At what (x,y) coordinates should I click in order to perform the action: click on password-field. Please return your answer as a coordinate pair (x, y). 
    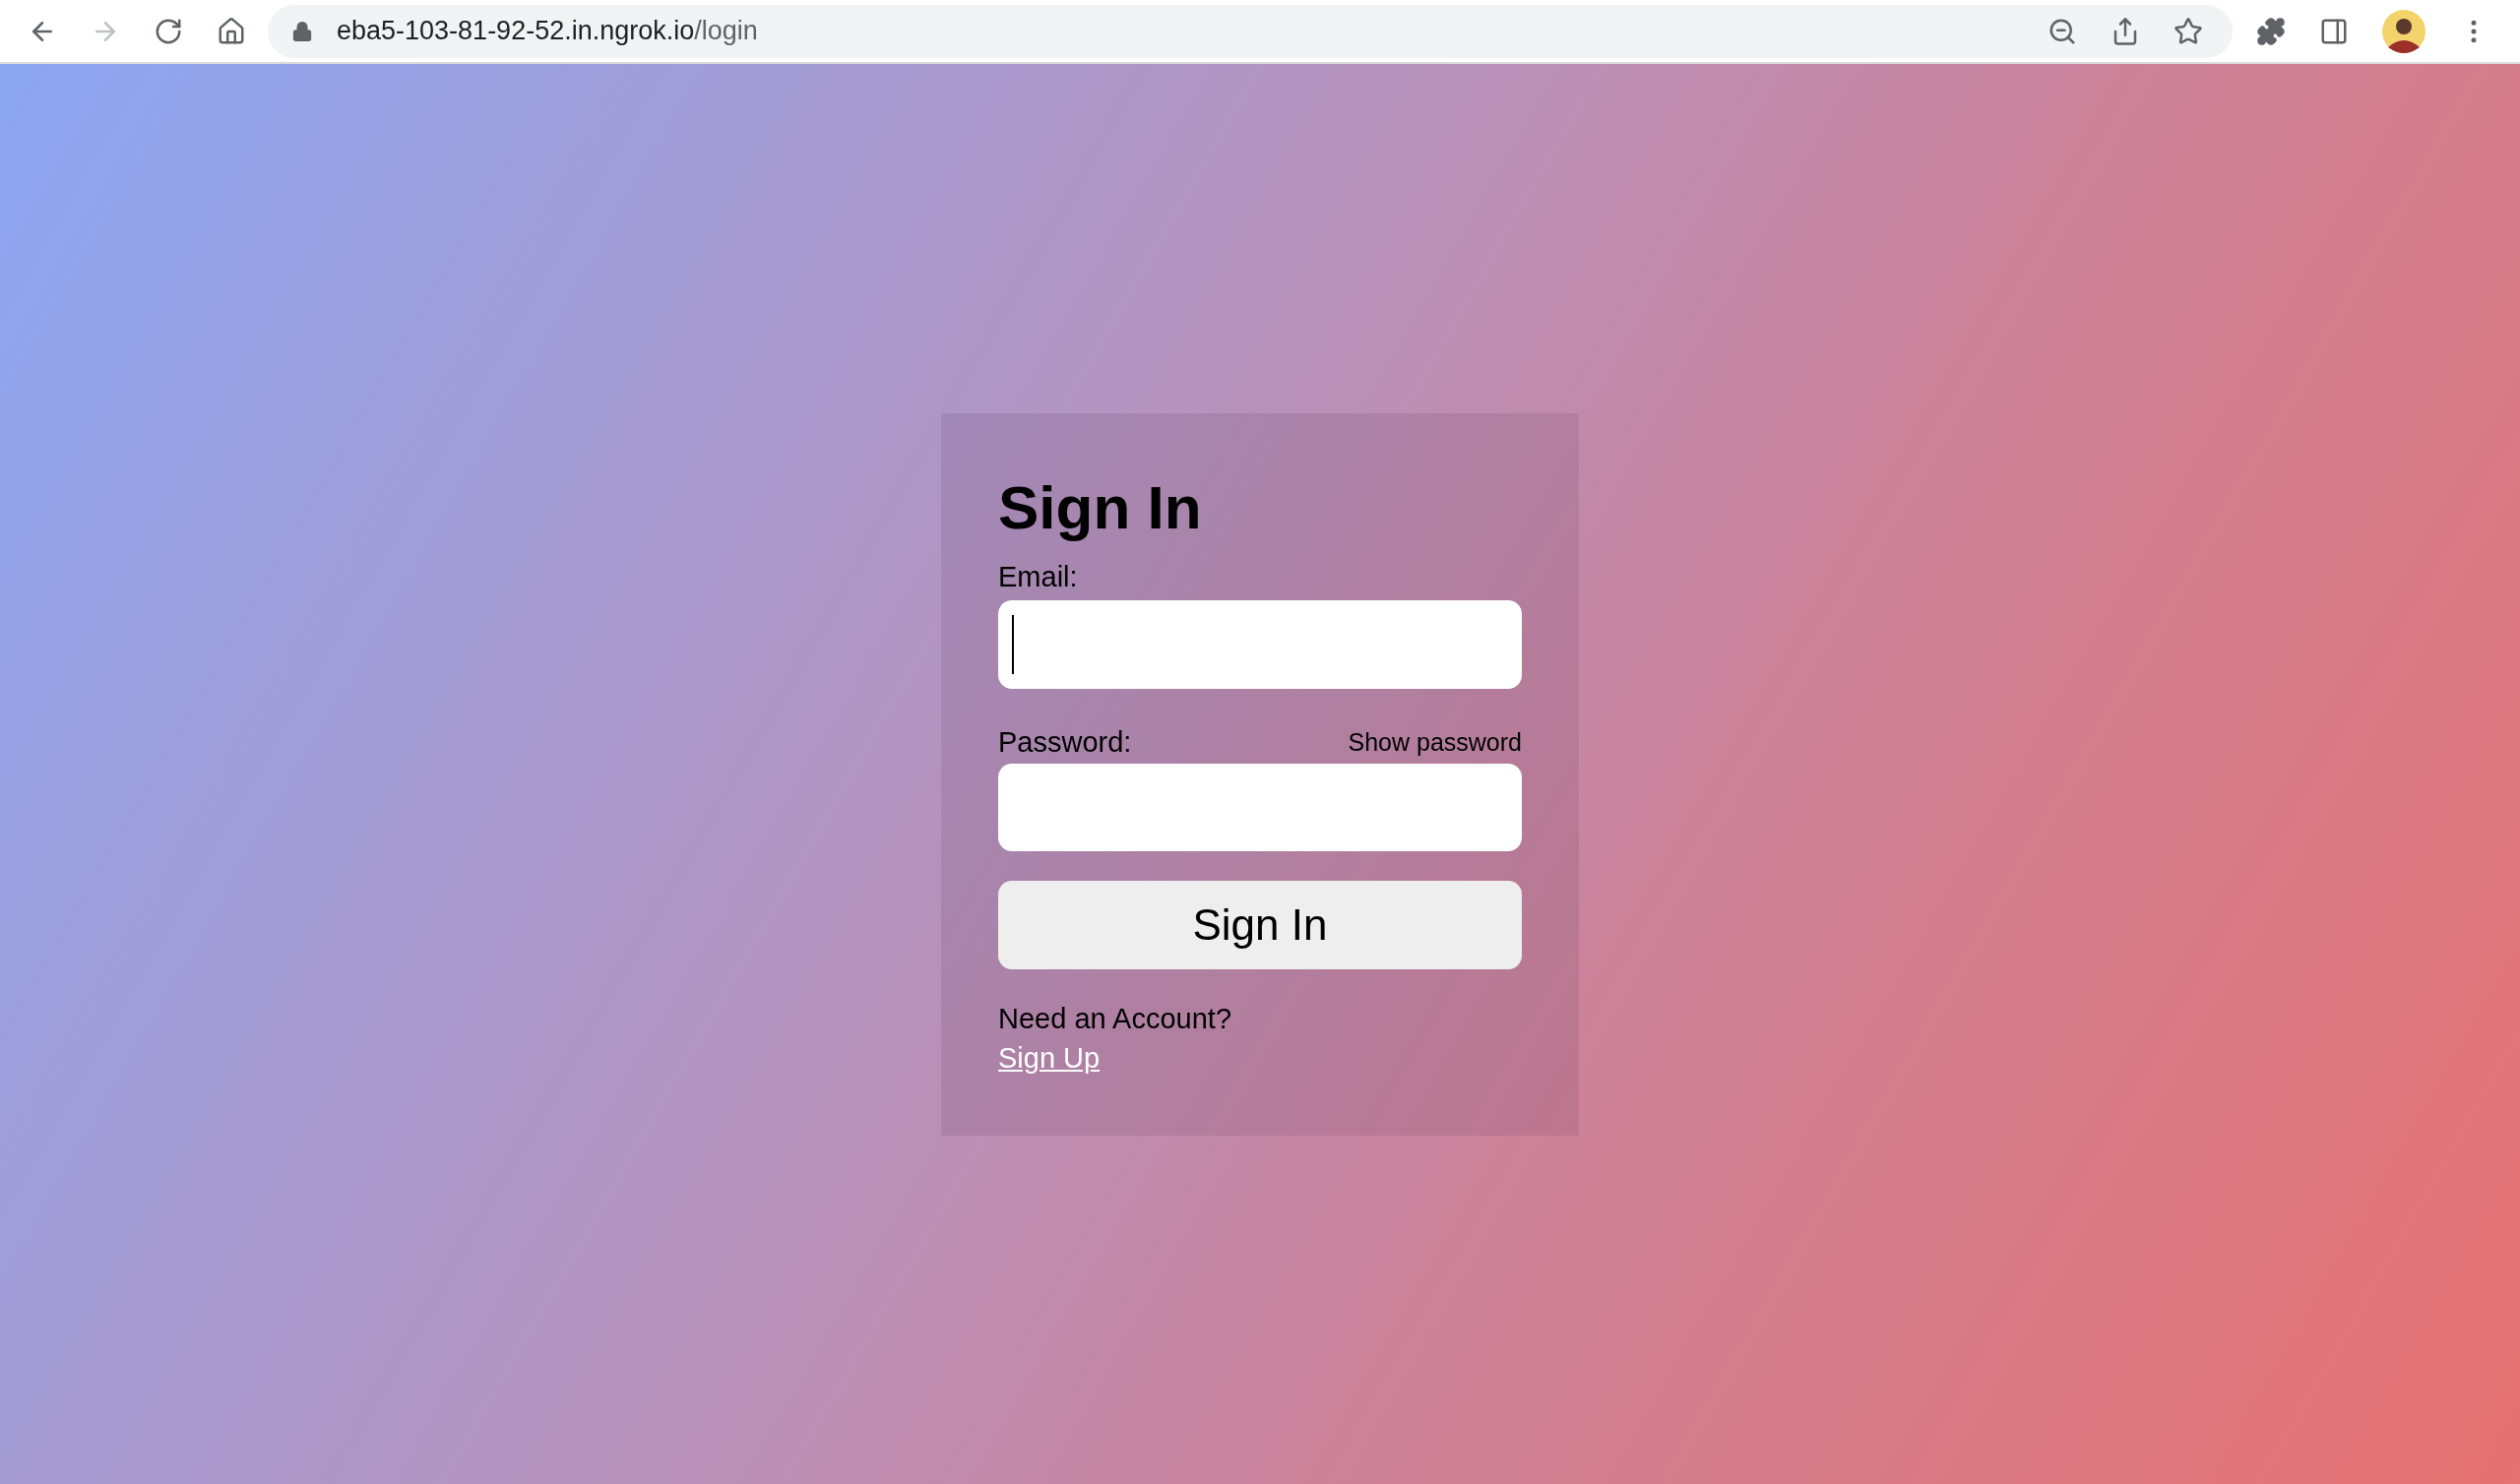
    Looking at the image, I should click on (1260, 808).